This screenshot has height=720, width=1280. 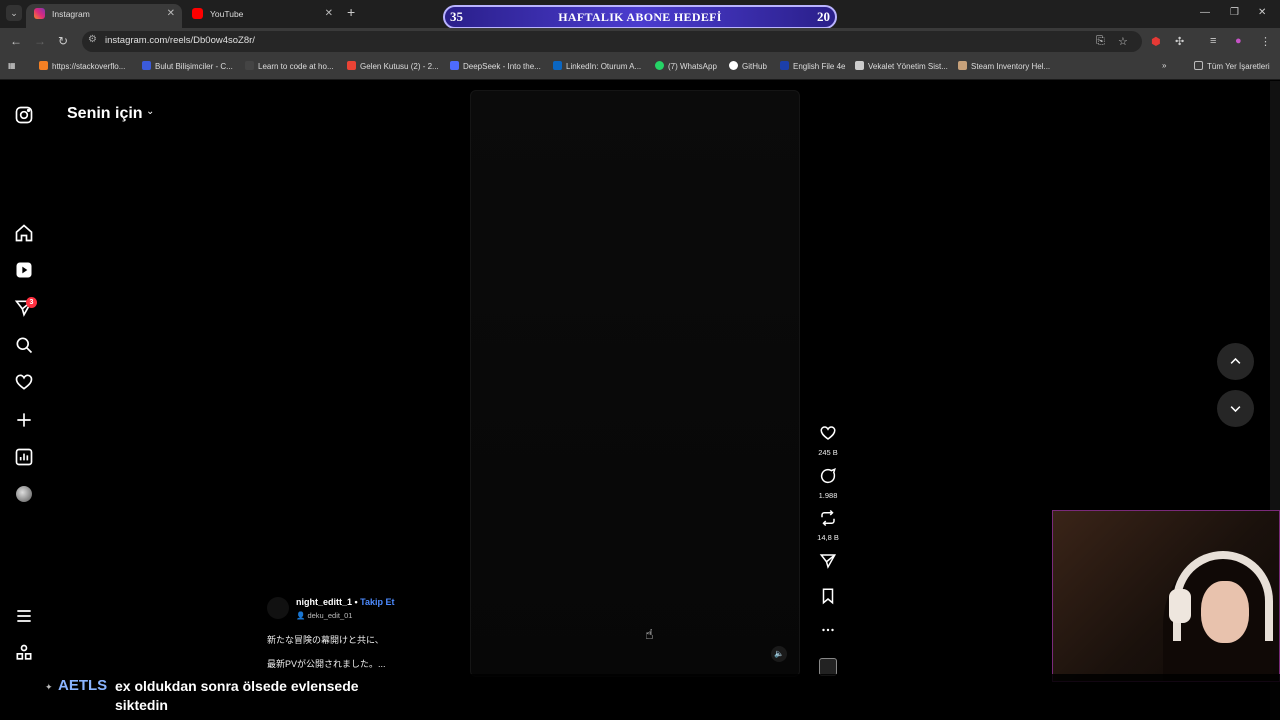 I want to click on bookmark-icon, so click(x=828, y=596).